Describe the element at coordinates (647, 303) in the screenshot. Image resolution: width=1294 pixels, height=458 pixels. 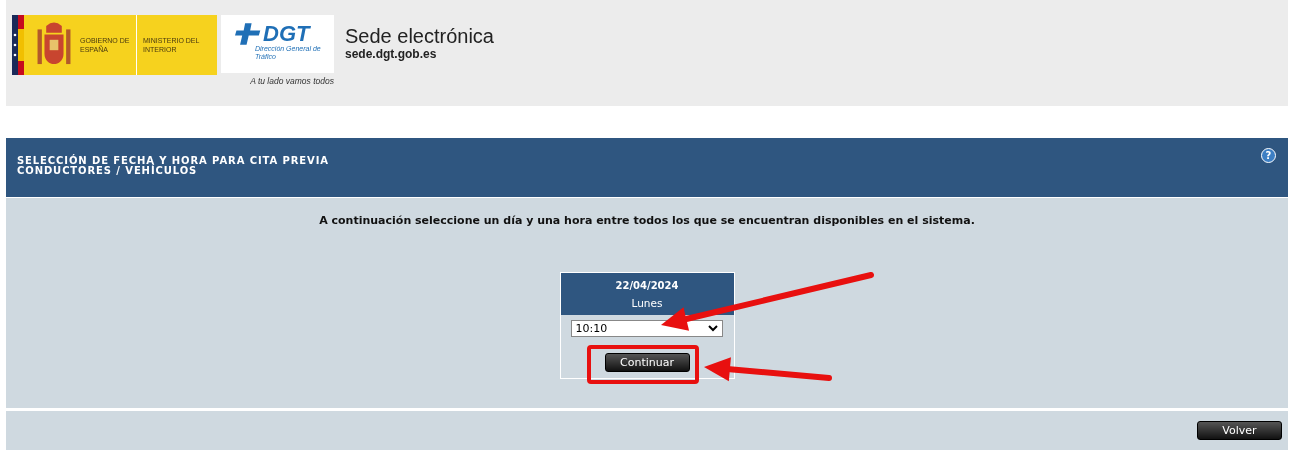
I see `weekday-text: Lunes` at that location.